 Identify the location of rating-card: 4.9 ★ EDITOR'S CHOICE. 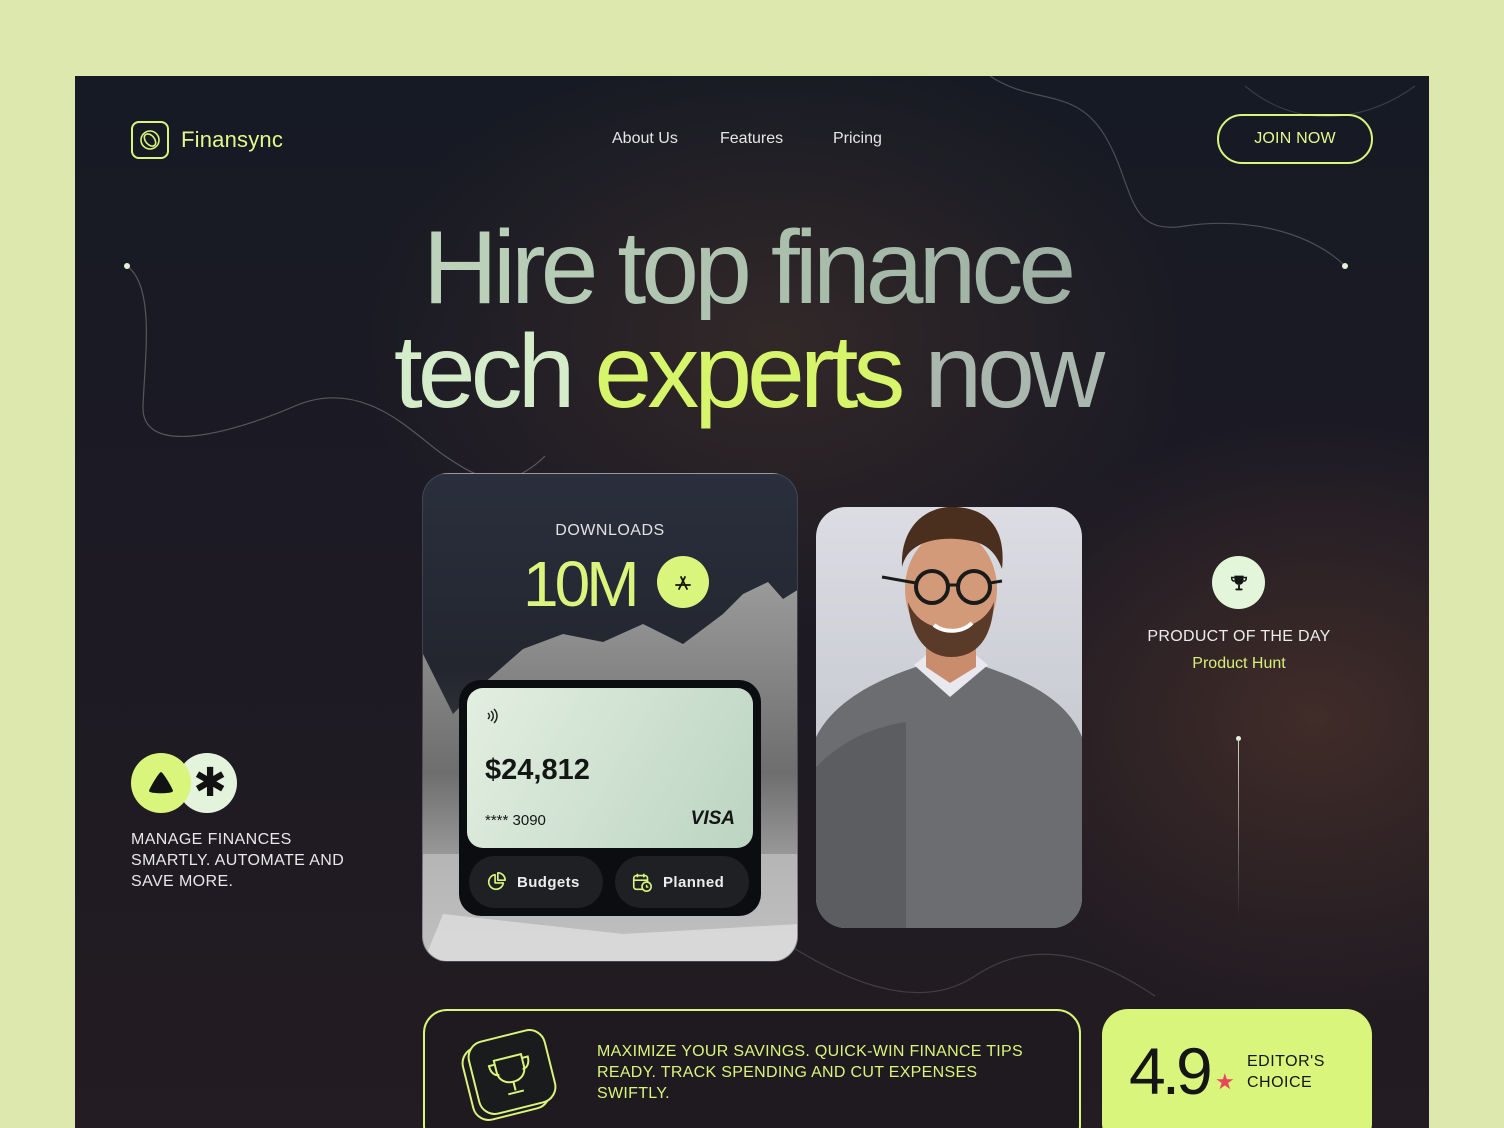
(1237, 1068).